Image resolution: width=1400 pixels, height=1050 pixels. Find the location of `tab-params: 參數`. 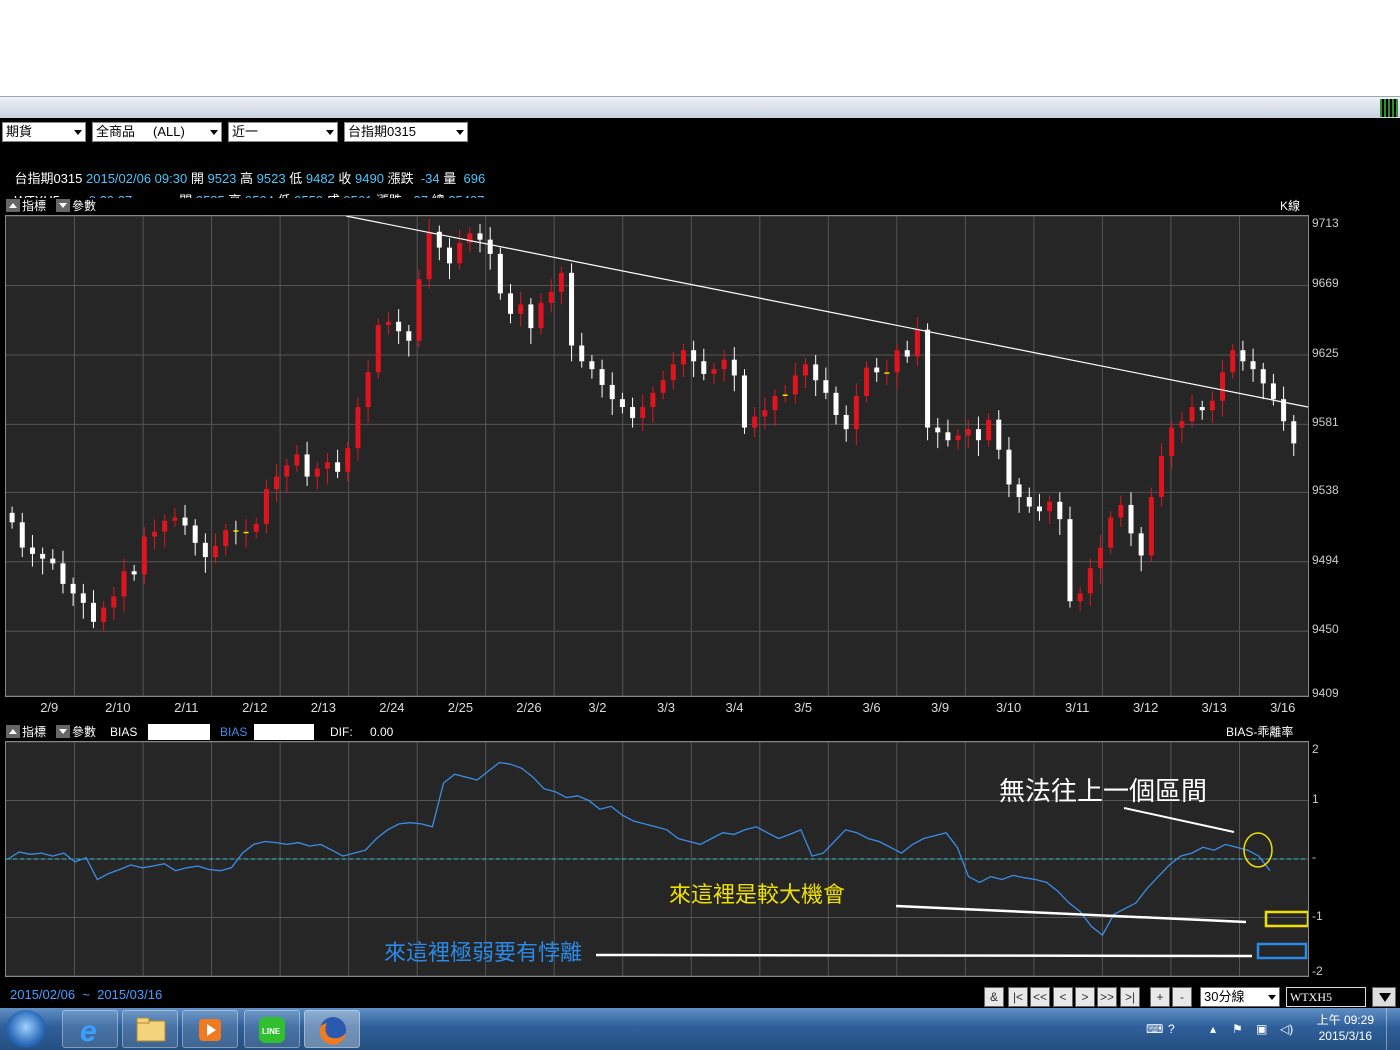

tab-params: 參數 is located at coordinates (76, 206).